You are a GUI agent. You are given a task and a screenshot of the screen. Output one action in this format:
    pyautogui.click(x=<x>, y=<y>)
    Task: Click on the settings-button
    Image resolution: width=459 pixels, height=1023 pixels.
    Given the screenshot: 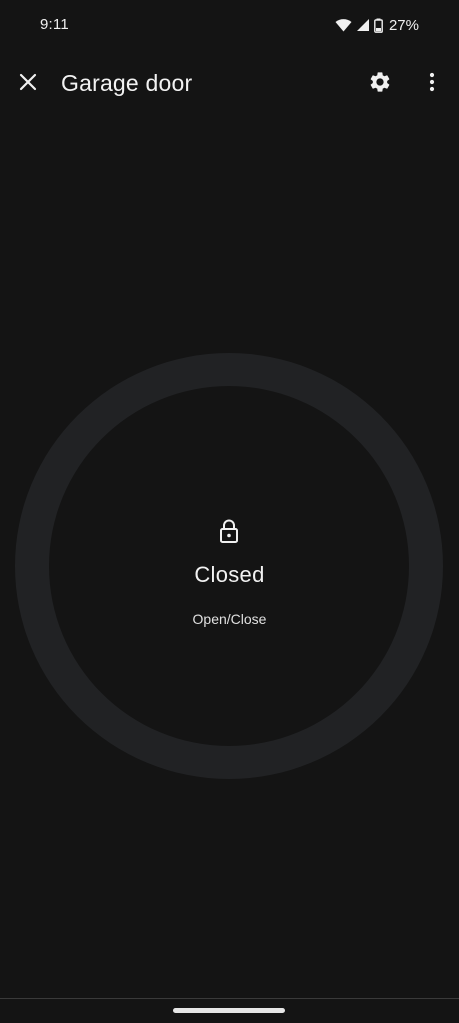 What is the action you would take?
    pyautogui.click(x=380, y=84)
    